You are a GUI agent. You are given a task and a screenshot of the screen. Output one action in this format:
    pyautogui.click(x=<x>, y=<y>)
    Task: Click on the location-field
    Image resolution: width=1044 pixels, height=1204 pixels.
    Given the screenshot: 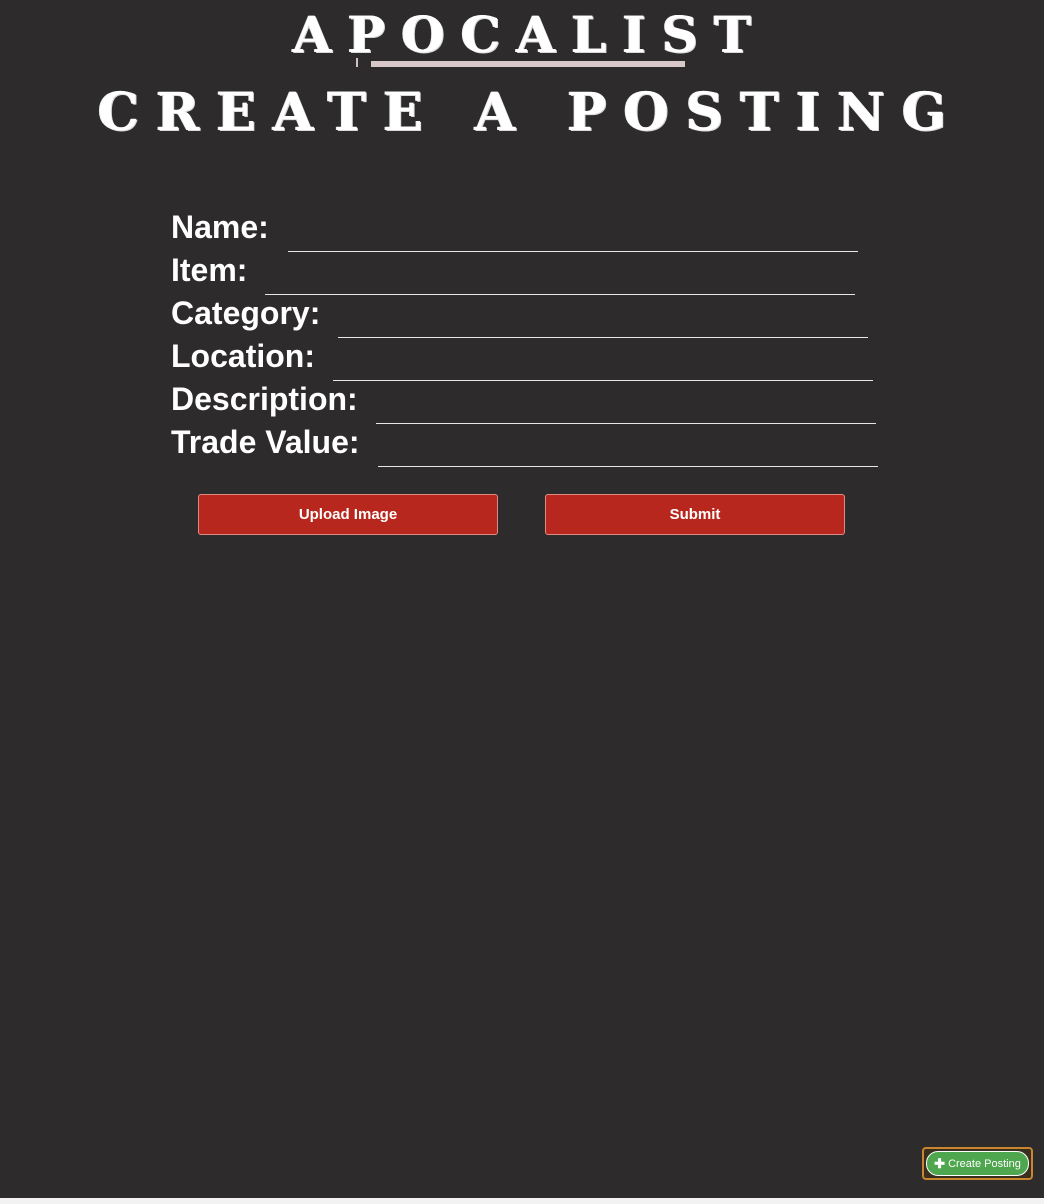 What is the action you would take?
    pyautogui.click(x=602, y=366)
    